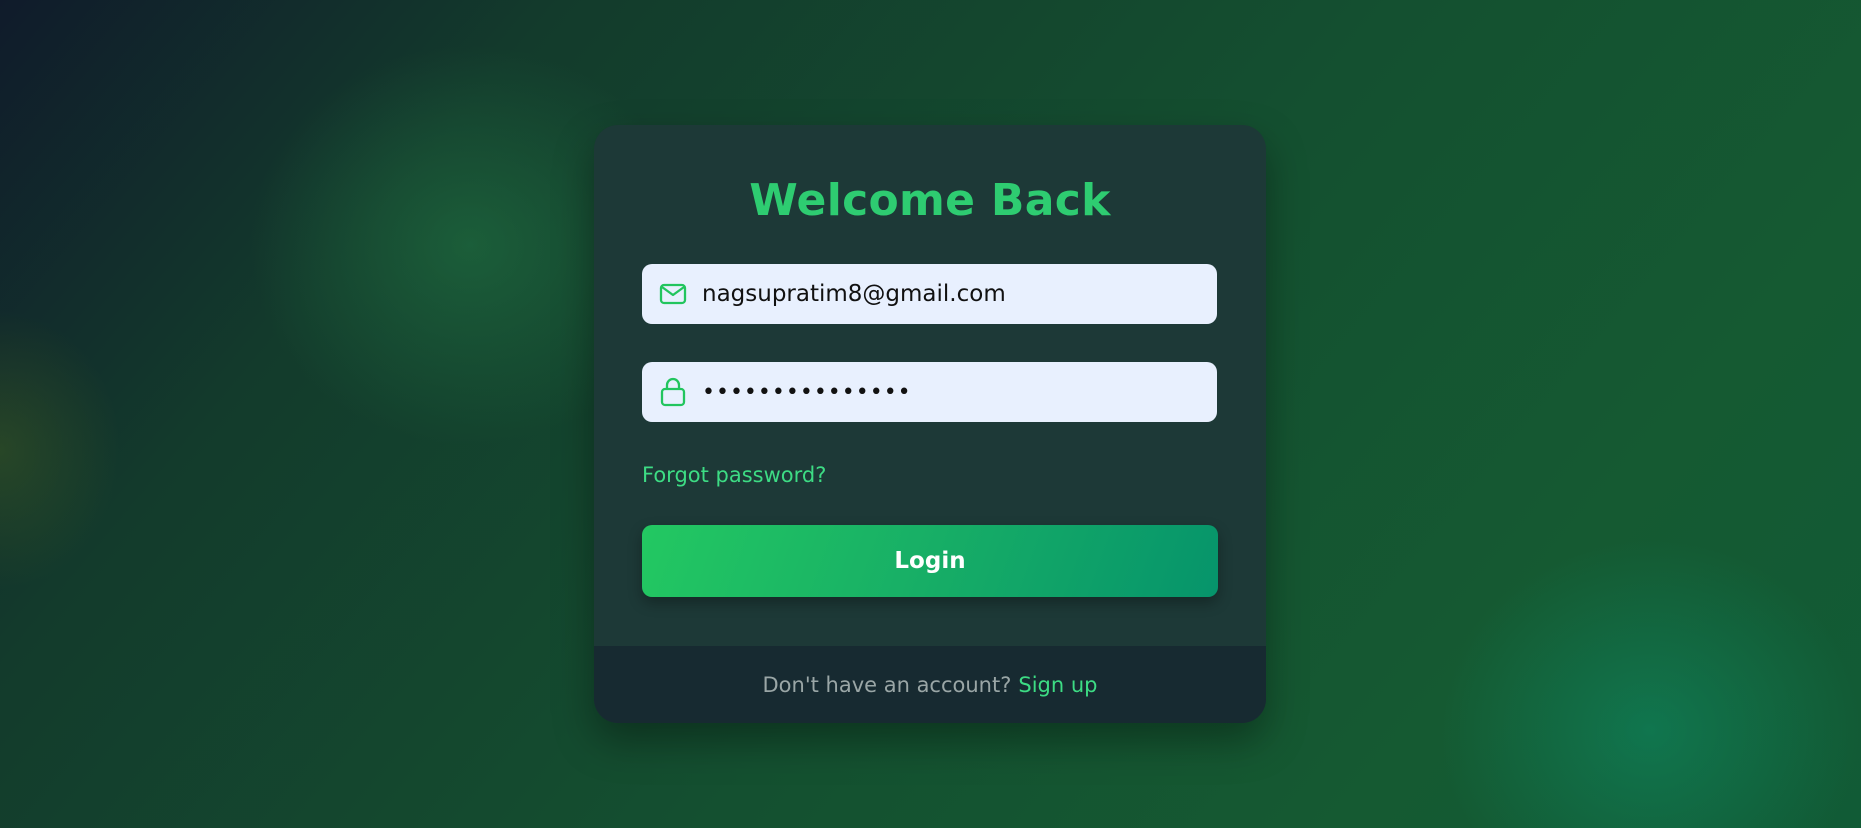 The height and width of the screenshot is (828, 1861). I want to click on password-input, so click(952, 392).